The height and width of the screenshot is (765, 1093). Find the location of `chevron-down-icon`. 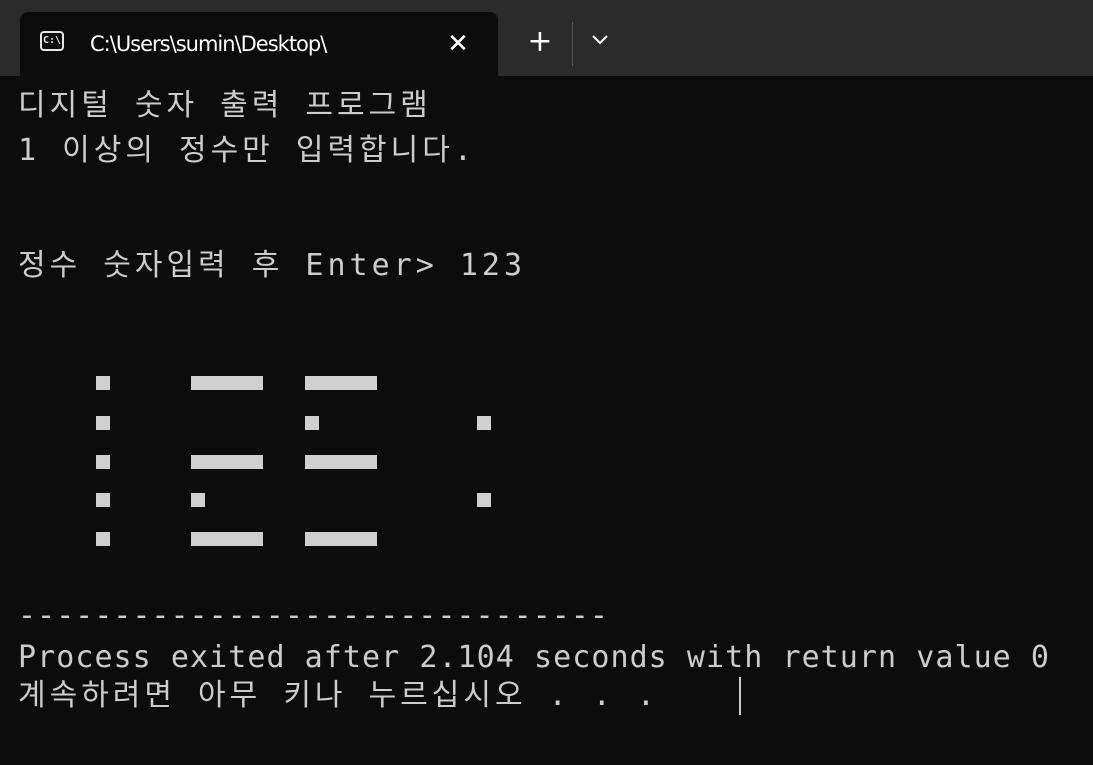

chevron-down-icon is located at coordinates (600, 40).